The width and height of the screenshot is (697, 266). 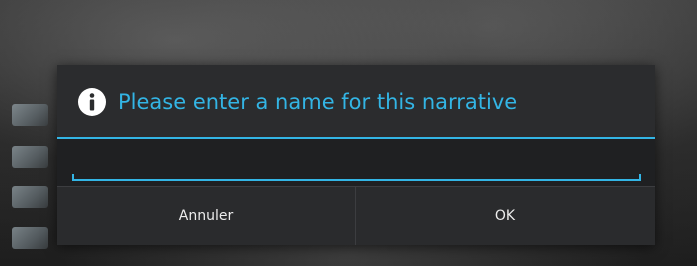 What do you see at coordinates (92, 102) in the screenshot?
I see `info-icon` at bounding box center [92, 102].